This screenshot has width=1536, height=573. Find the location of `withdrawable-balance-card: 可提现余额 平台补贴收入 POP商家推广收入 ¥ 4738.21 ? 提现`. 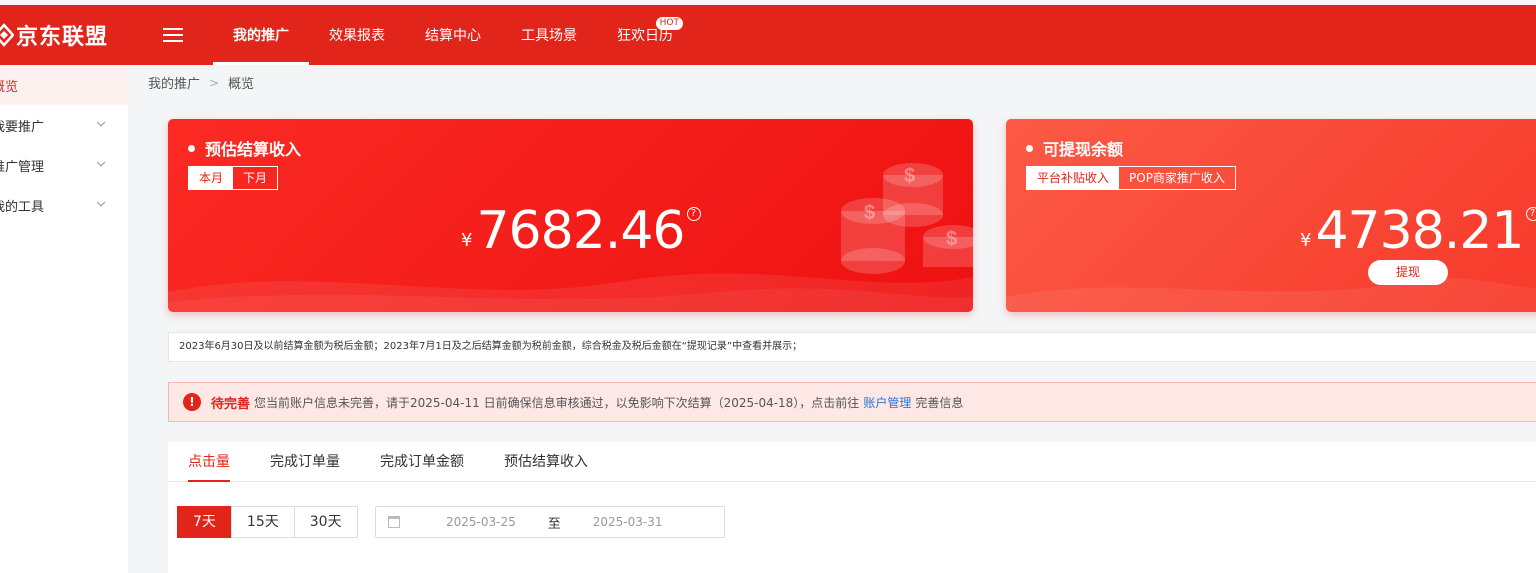

withdrawable-balance-card: 可提现余额 平台补贴收入 POP商家推广收入 ¥ 4738.21 ? 提现 is located at coordinates (1271, 215).